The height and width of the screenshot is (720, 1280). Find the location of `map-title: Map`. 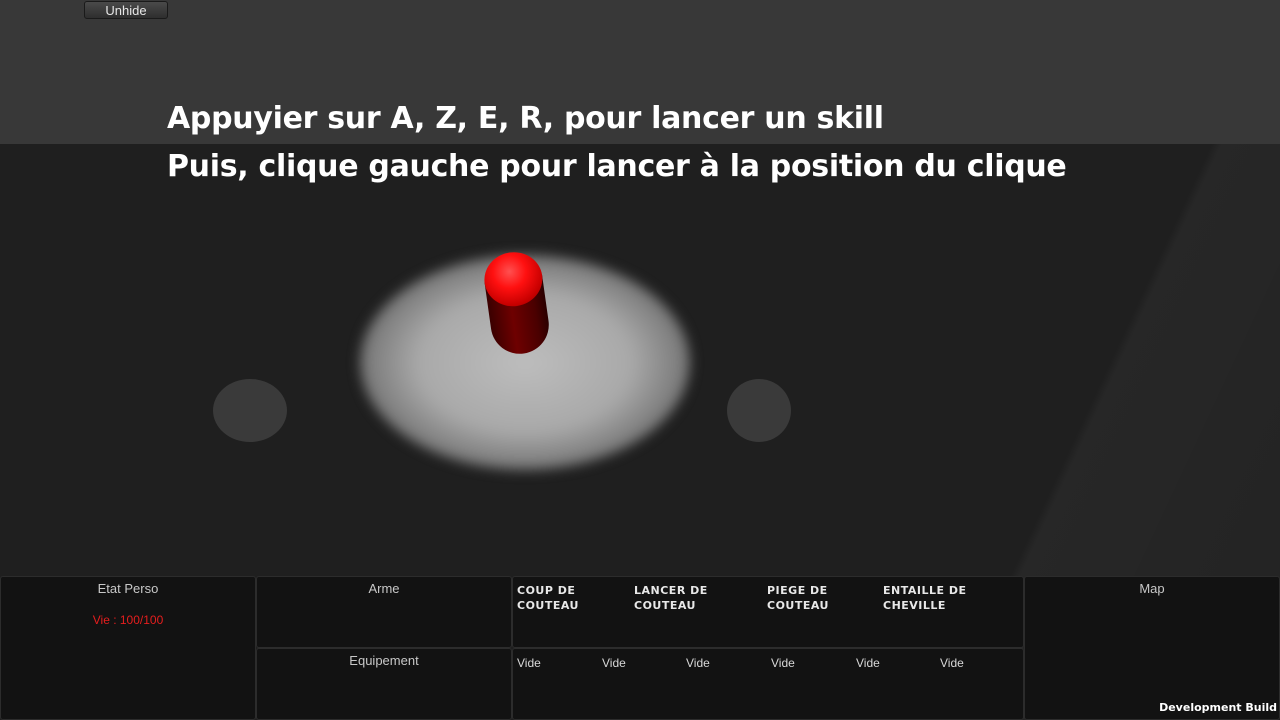

map-title: Map is located at coordinates (1152, 588).